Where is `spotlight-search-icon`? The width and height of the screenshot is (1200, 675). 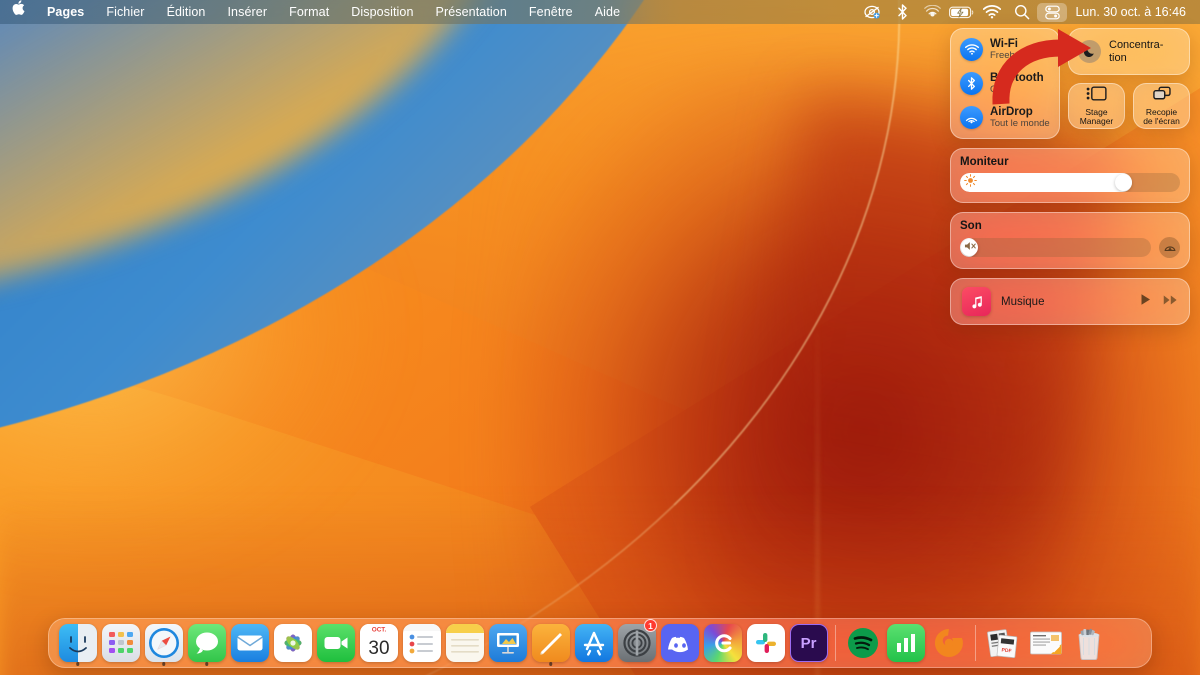
spotlight-search-icon is located at coordinates (1022, 12).